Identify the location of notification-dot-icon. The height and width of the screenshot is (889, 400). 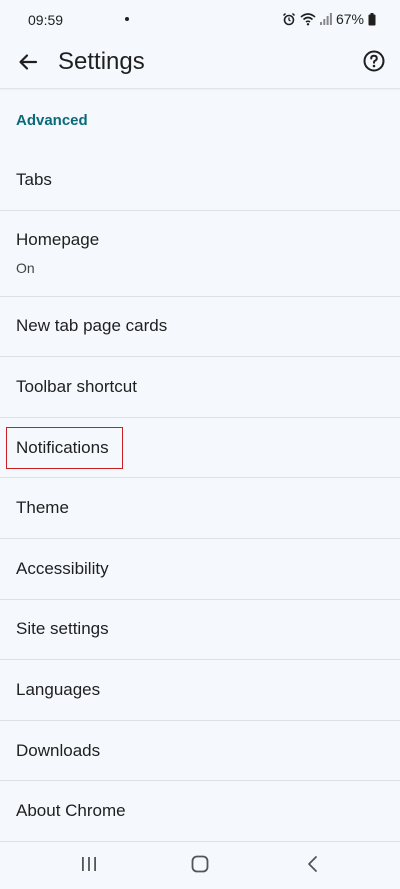
(127, 19).